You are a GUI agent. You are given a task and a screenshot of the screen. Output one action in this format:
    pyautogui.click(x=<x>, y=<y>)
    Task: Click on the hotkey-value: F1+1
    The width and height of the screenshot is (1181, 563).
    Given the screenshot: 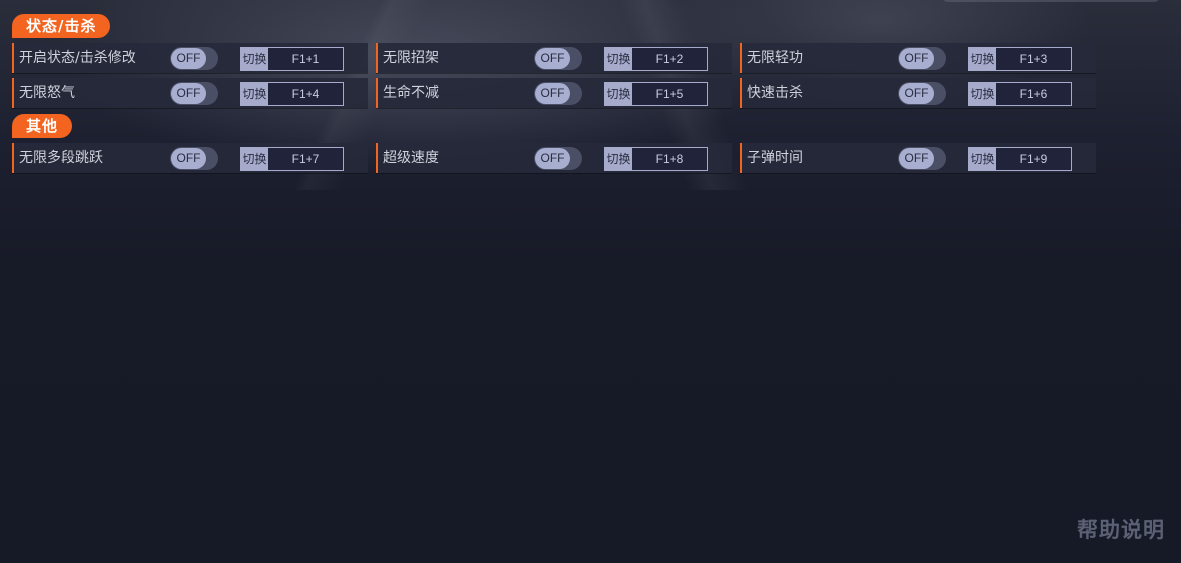 What is the action you would take?
    pyautogui.click(x=305, y=59)
    